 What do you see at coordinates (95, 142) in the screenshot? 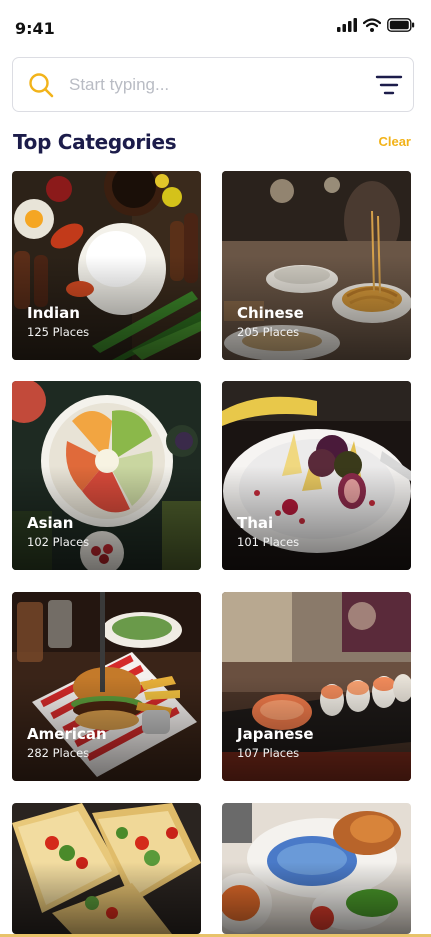
I see `section-title: Top Categories` at bounding box center [95, 142].